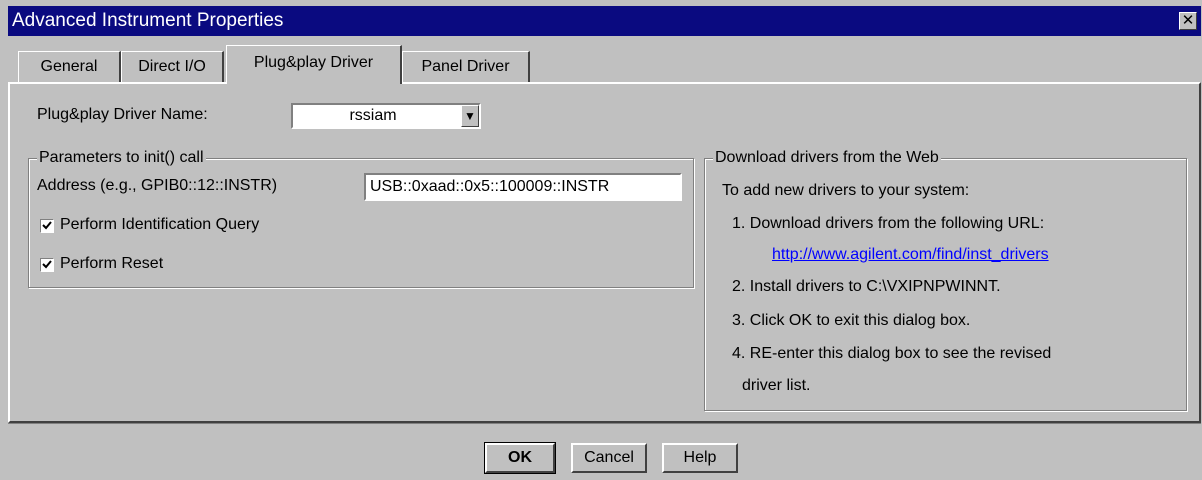 This screenshot has width=1202, height=480. I want to click on driver-name-select: rssiam ▼, so click(386, 116).